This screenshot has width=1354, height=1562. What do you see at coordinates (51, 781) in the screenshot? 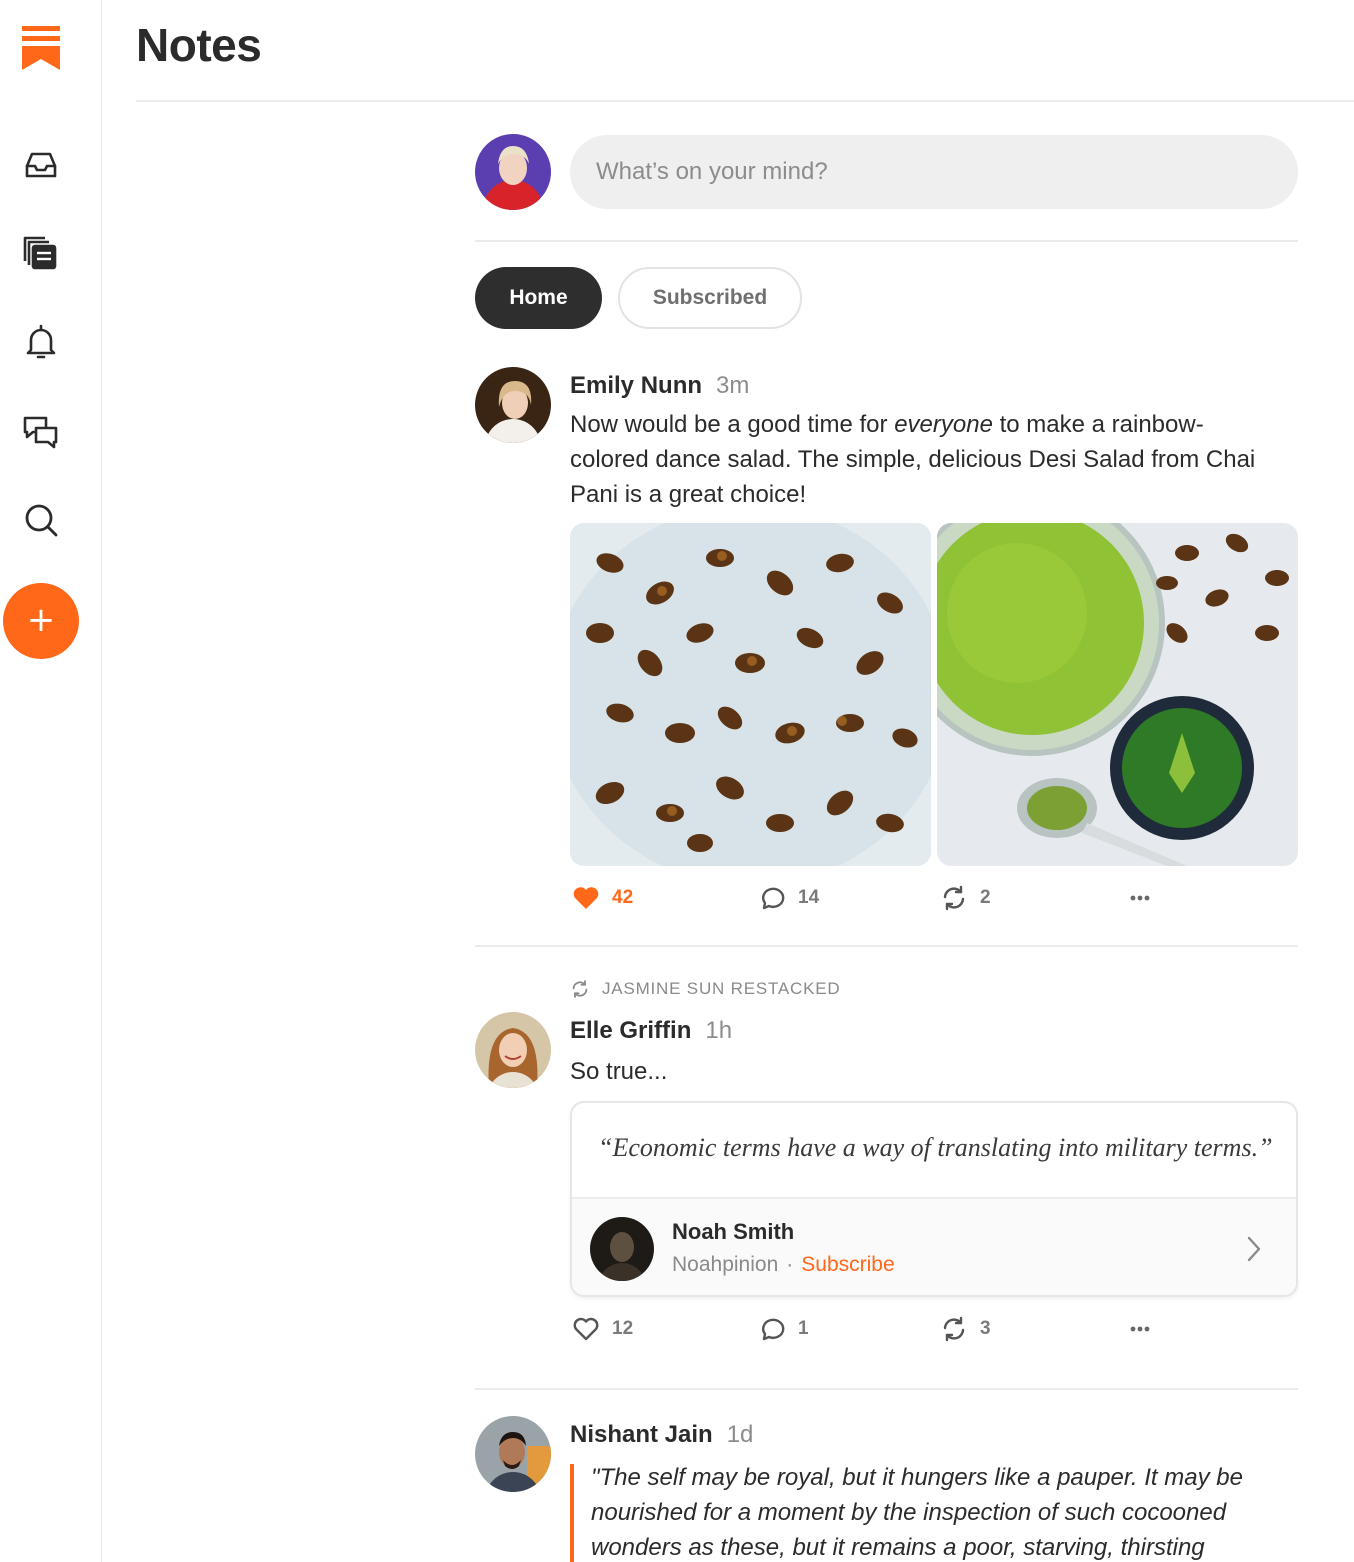
I see `sidebar: +` at bounding box center [51, 781].